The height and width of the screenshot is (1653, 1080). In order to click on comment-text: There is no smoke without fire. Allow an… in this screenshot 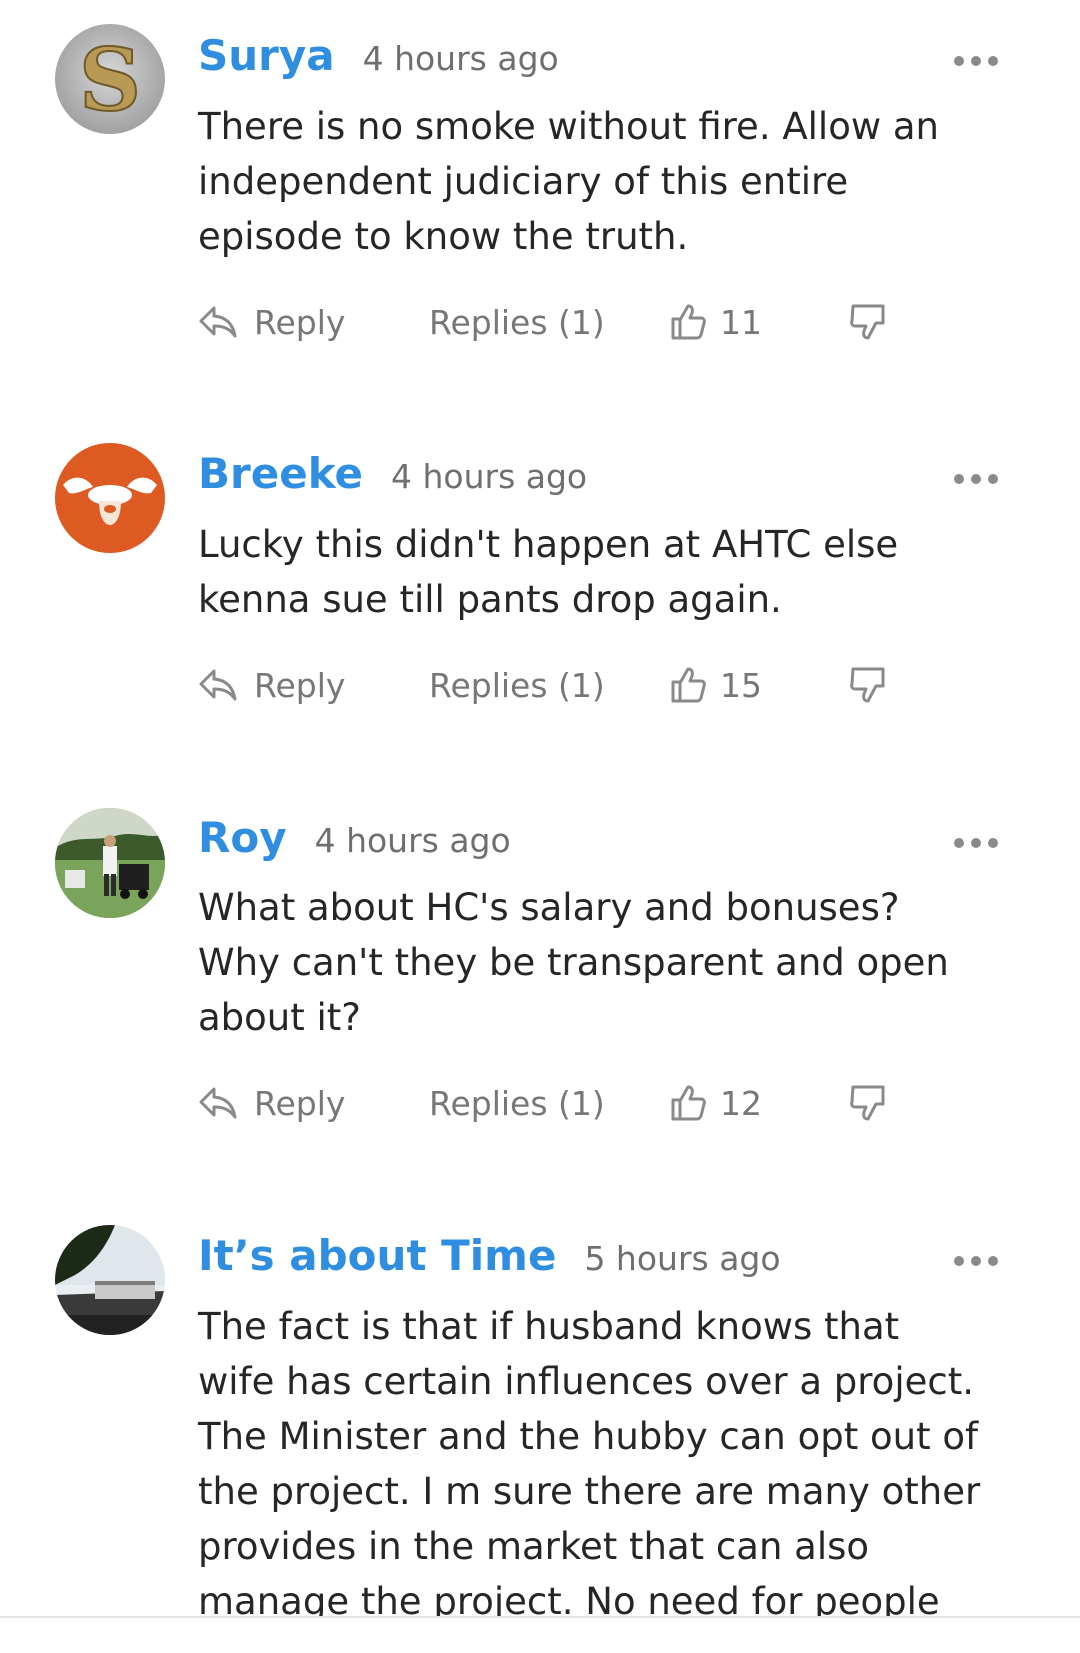, I will do `click(568, 181)`.